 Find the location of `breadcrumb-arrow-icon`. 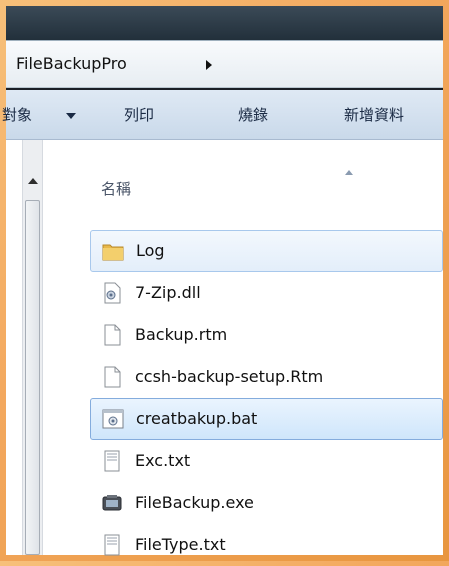

breadcrumb-arrow-icon is located at coordinates (209, 65).